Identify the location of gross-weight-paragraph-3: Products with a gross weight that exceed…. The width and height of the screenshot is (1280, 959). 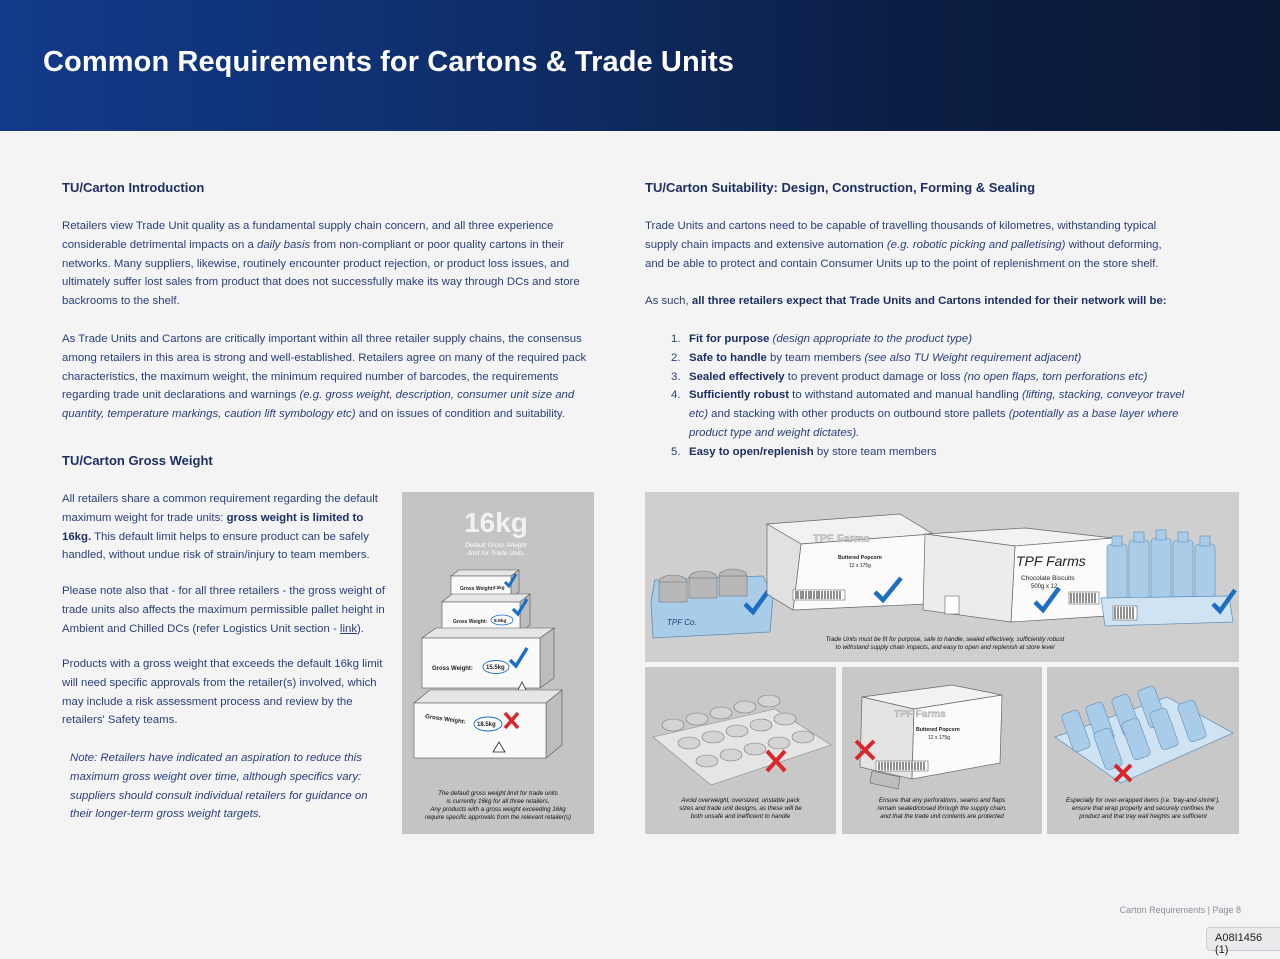
(222, 692).